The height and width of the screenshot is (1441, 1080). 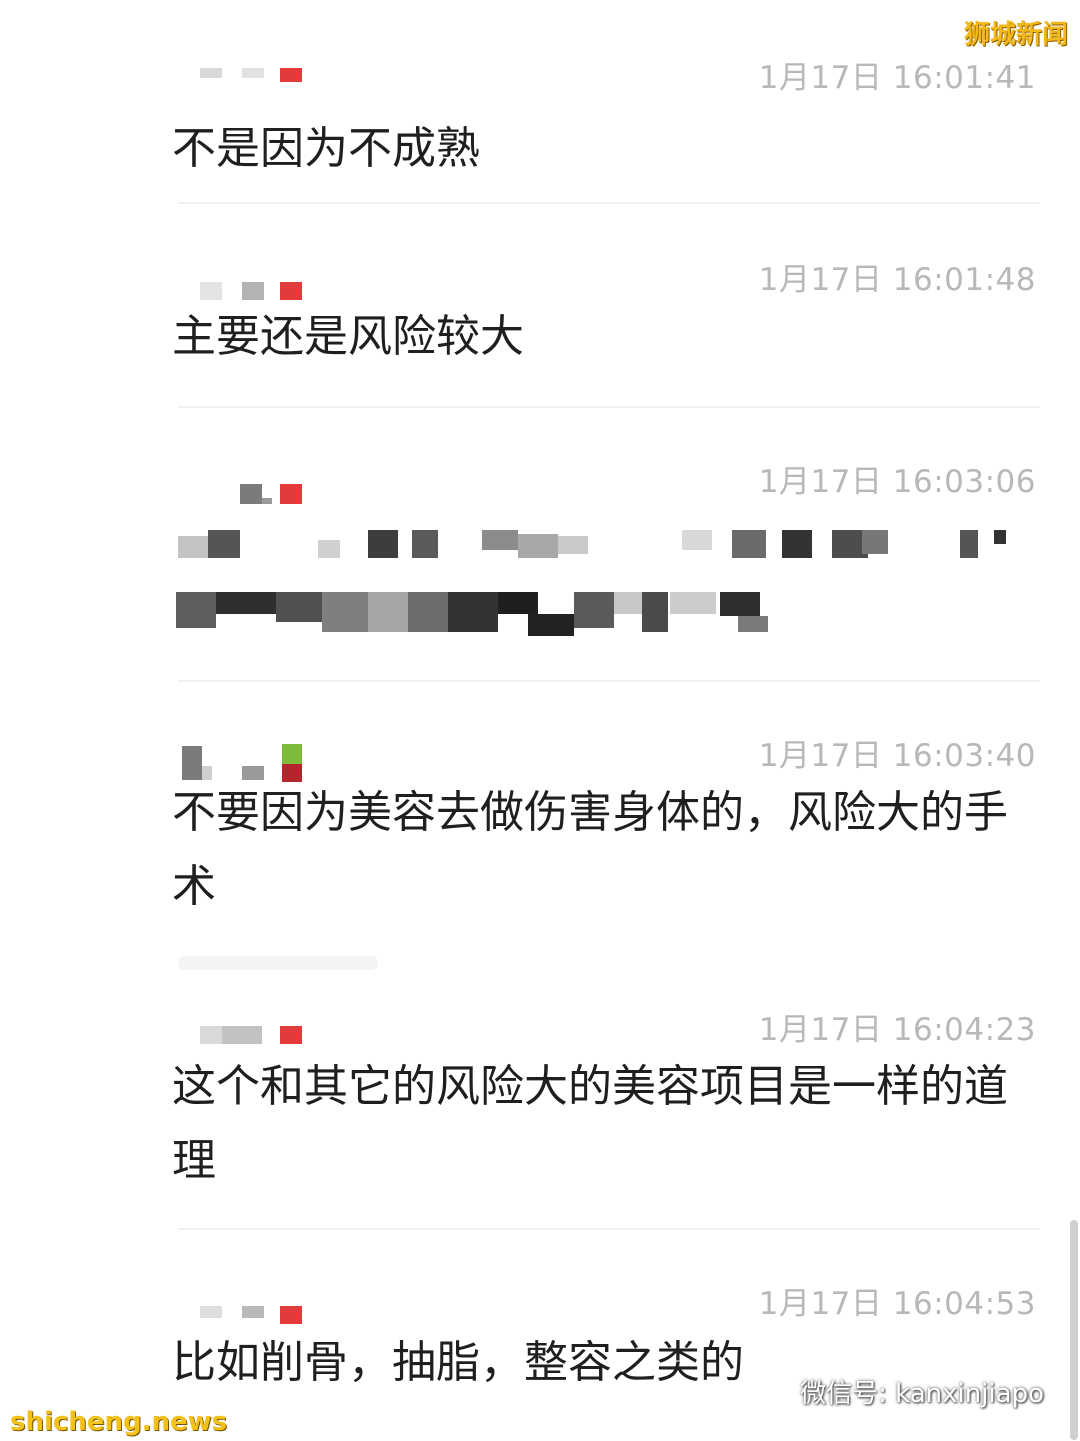 What do you see at coordinates (1074, 1330) in the screenshot?
I see `scrollbar` at bounding box center [1074, 1330].